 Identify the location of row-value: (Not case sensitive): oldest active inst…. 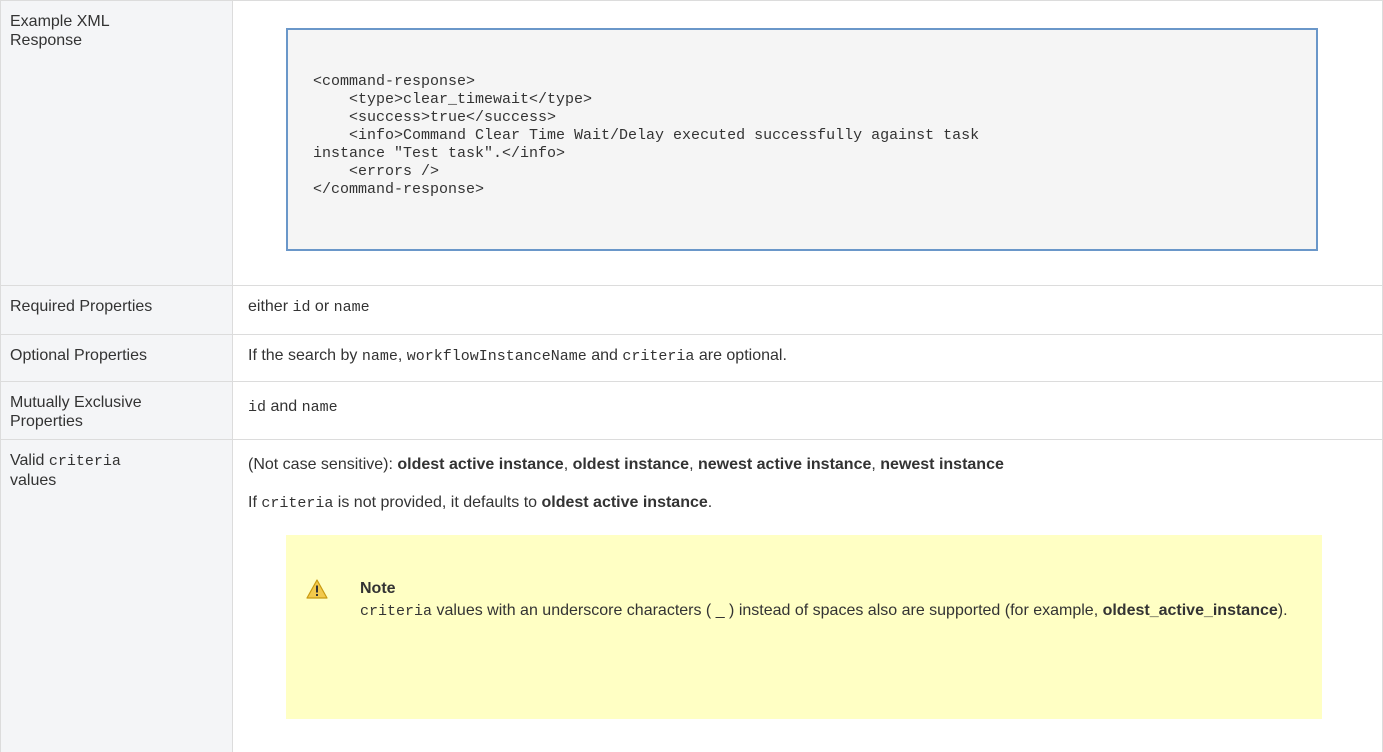
(807, 480).